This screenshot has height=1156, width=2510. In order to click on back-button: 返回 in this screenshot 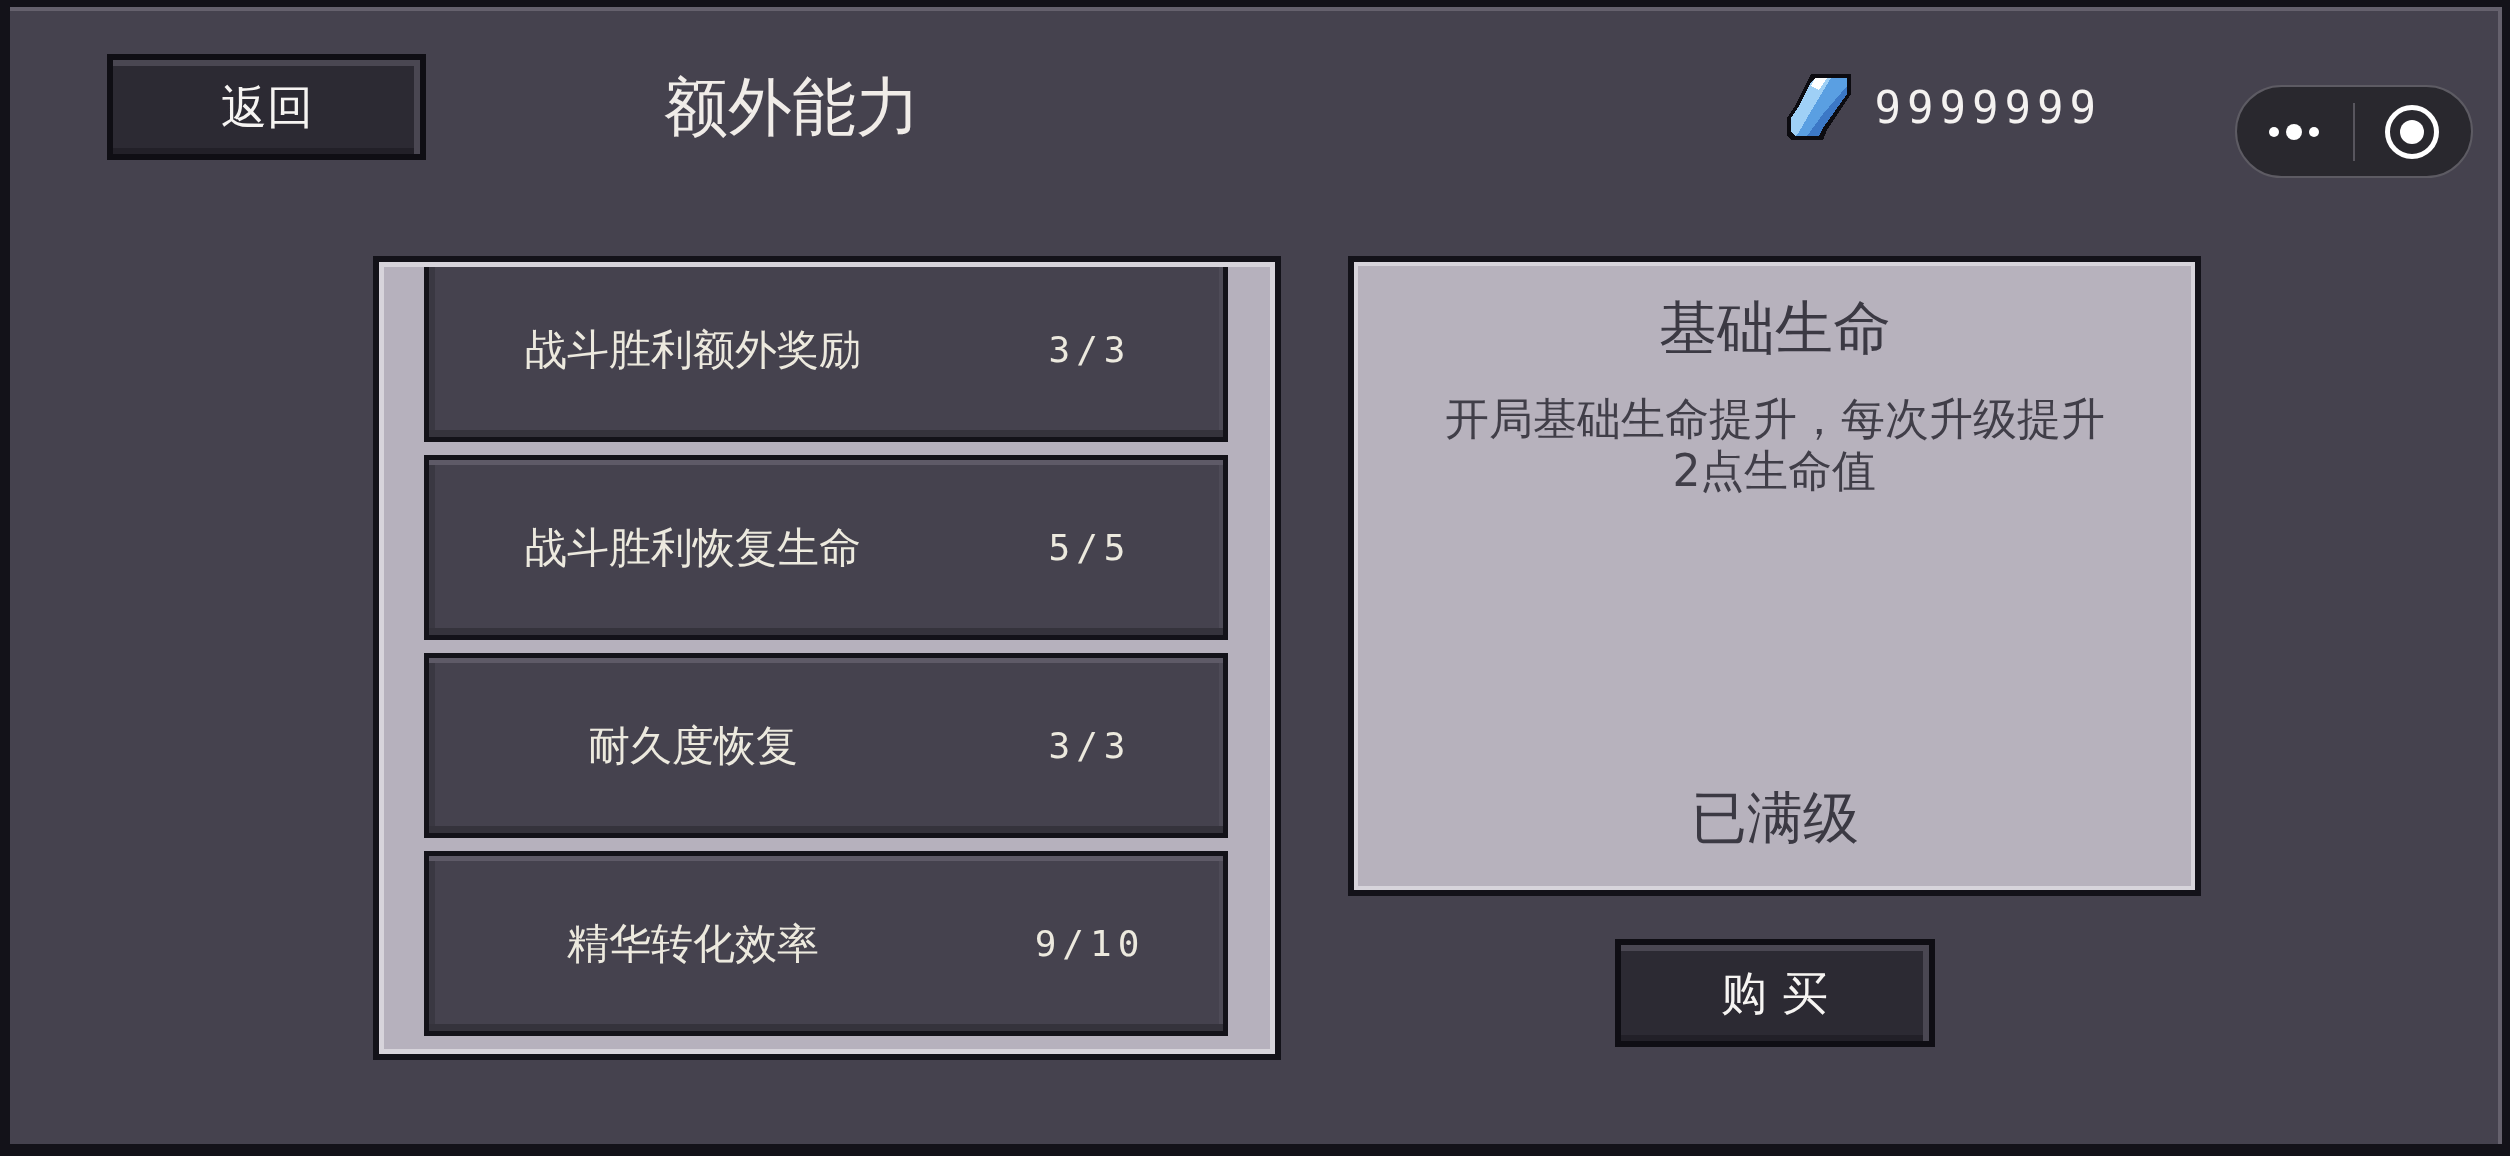, I will do `click(266, 107)`.